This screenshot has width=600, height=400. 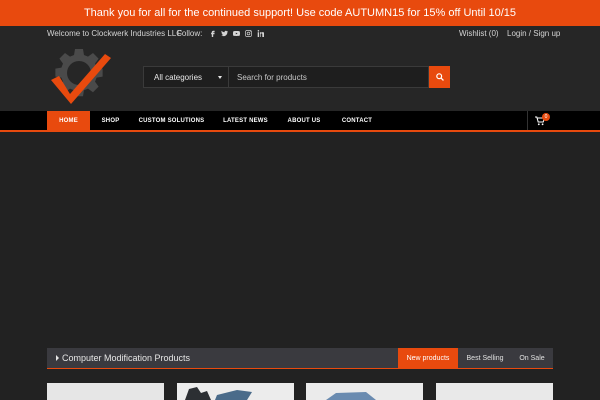 What do you see at coordinates (212, 33) in the screenshot?
I see `facebook-icon` at bounding box center [212, 33].